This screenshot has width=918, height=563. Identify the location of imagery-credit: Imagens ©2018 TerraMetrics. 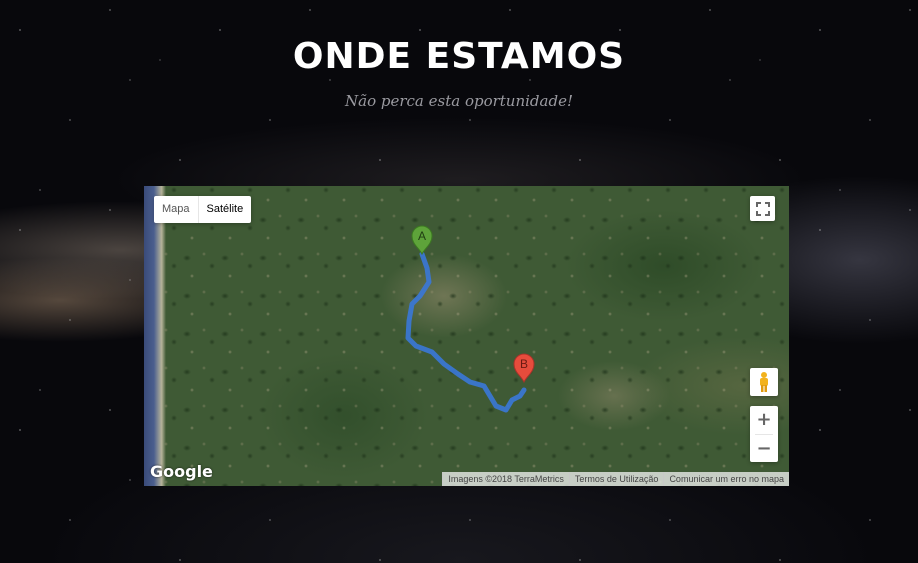
(505, 479).